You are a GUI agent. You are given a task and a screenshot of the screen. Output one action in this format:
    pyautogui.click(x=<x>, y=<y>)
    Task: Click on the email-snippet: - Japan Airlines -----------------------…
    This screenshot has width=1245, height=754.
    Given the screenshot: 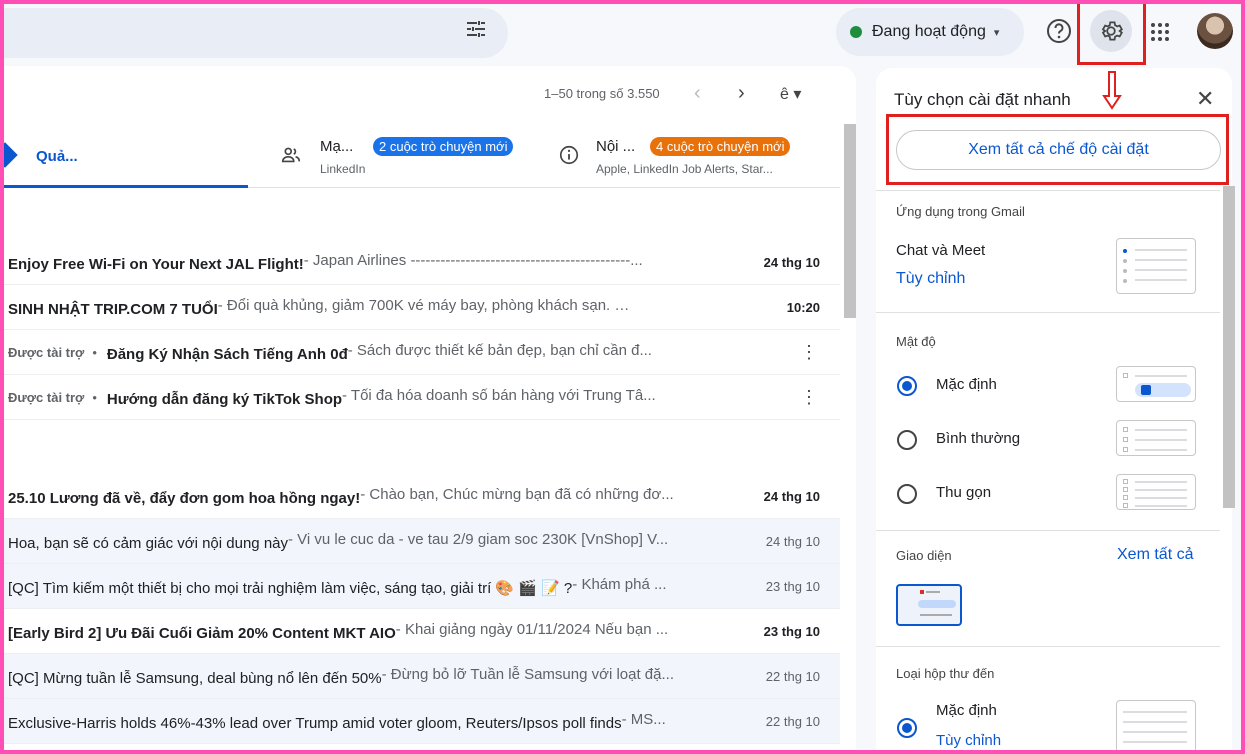 What is the action you would take?
    pyautogui.click(x=473, y=260)
    